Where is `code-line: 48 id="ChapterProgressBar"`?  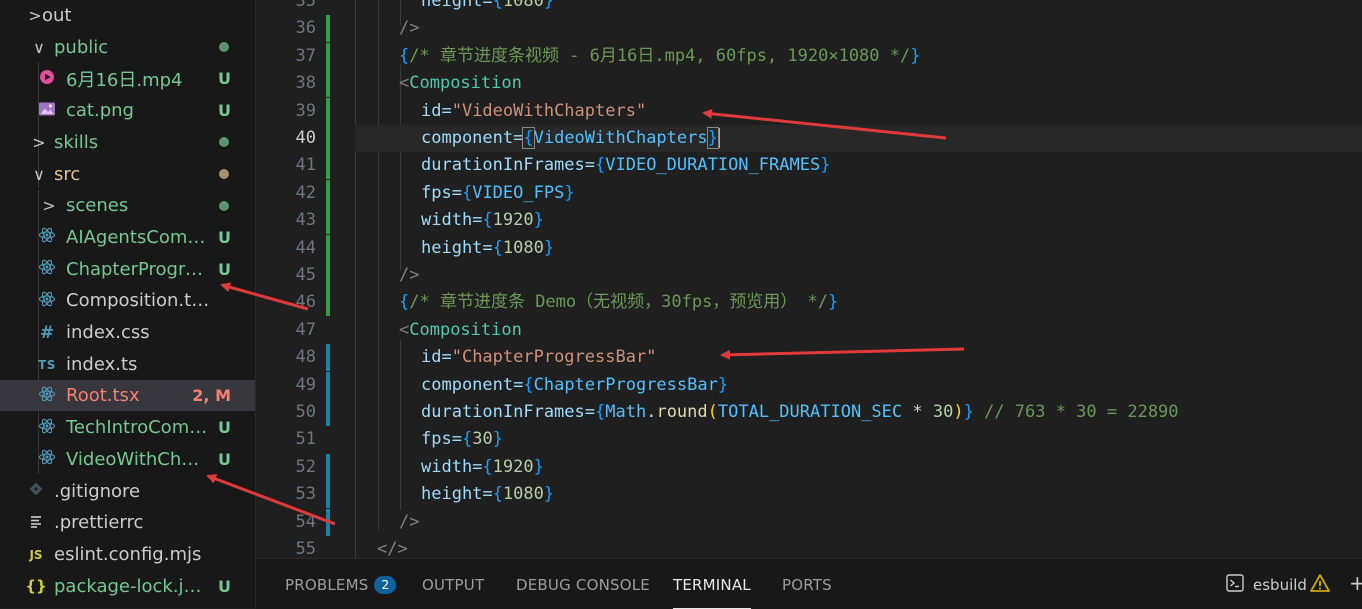
code-line: 48 id="ChapterProgressBar" is located at coordinates (809, 358).